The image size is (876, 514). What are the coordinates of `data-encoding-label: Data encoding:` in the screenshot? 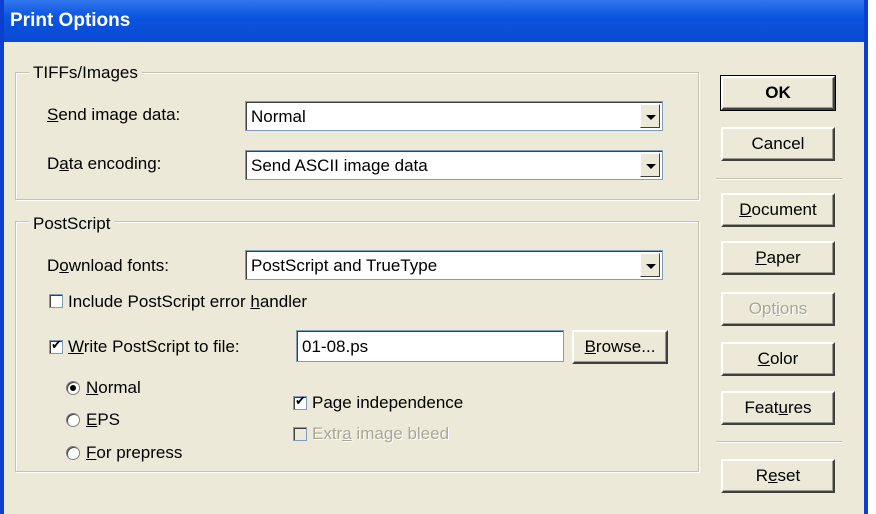 It's located at (104, 163).